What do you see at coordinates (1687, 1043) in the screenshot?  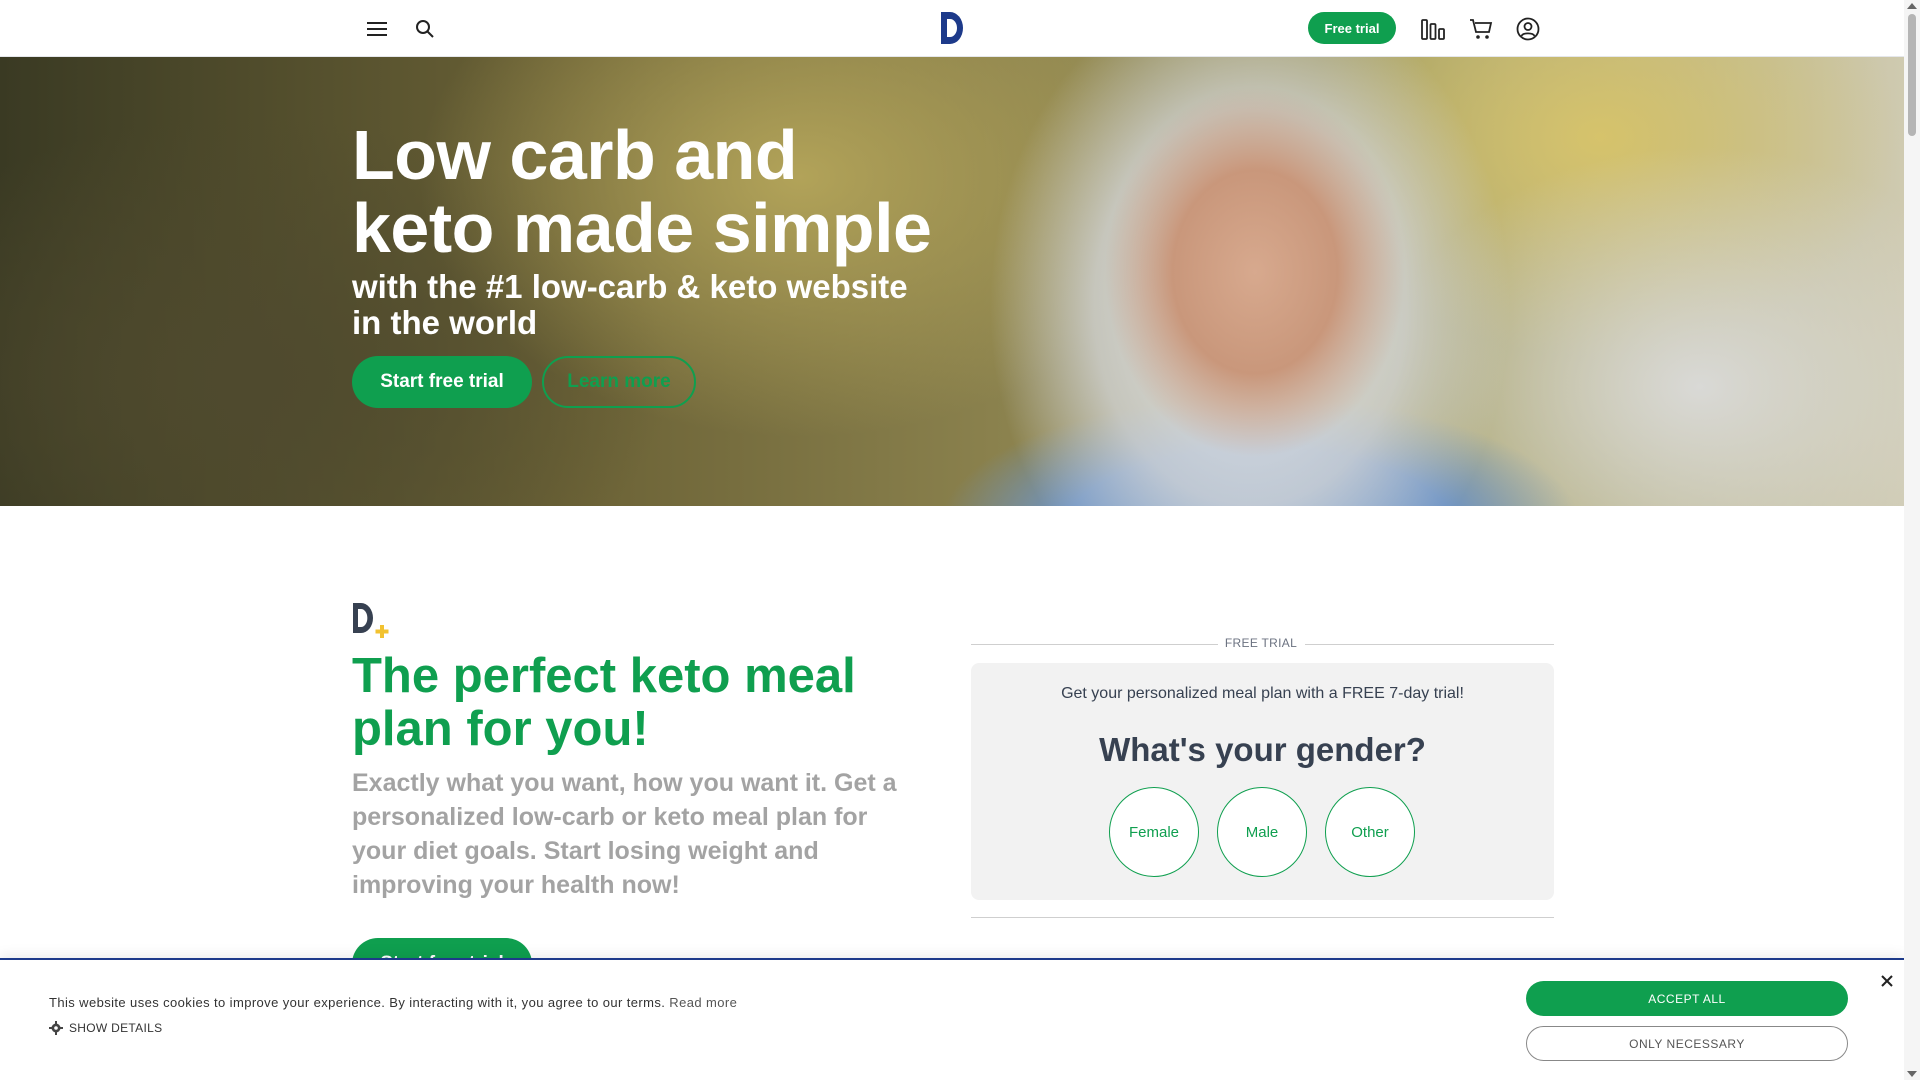 I see `only-necessary-button: ONLY NECESSARY` at bounding box center [1687, 1043].